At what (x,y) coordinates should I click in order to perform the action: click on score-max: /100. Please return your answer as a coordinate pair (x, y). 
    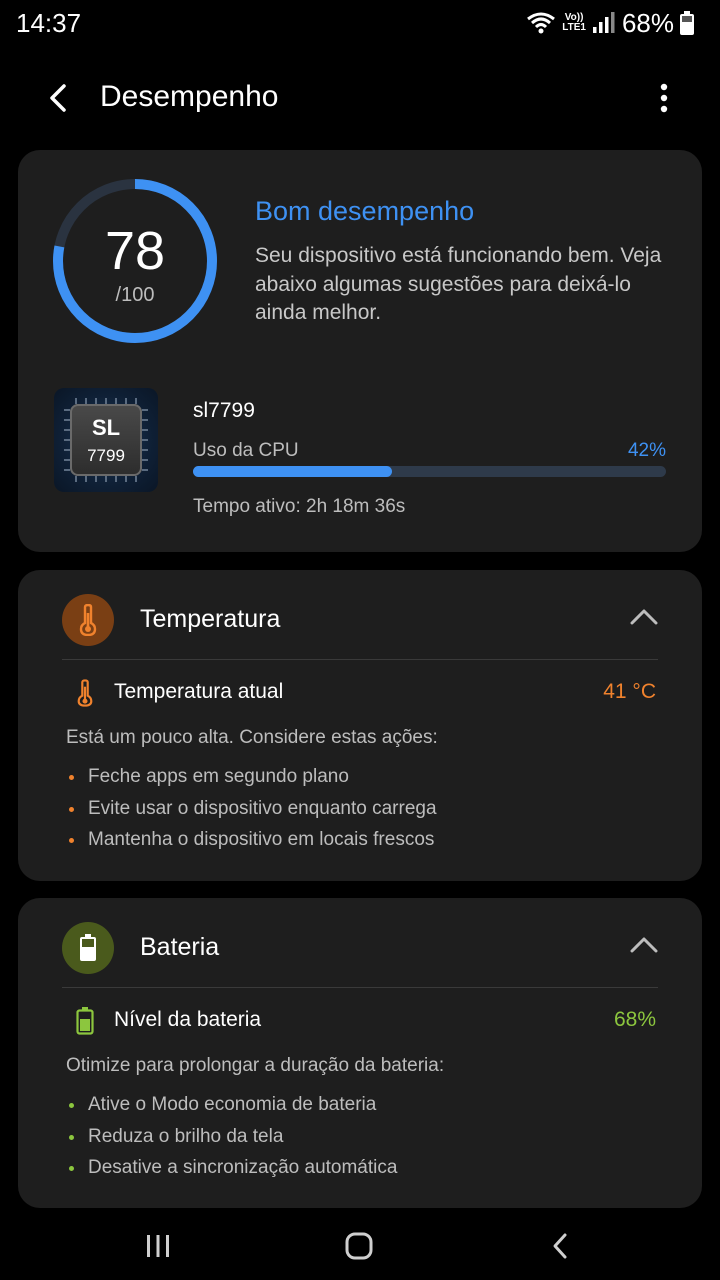
    Looking at the image, I should click on (135, 295).